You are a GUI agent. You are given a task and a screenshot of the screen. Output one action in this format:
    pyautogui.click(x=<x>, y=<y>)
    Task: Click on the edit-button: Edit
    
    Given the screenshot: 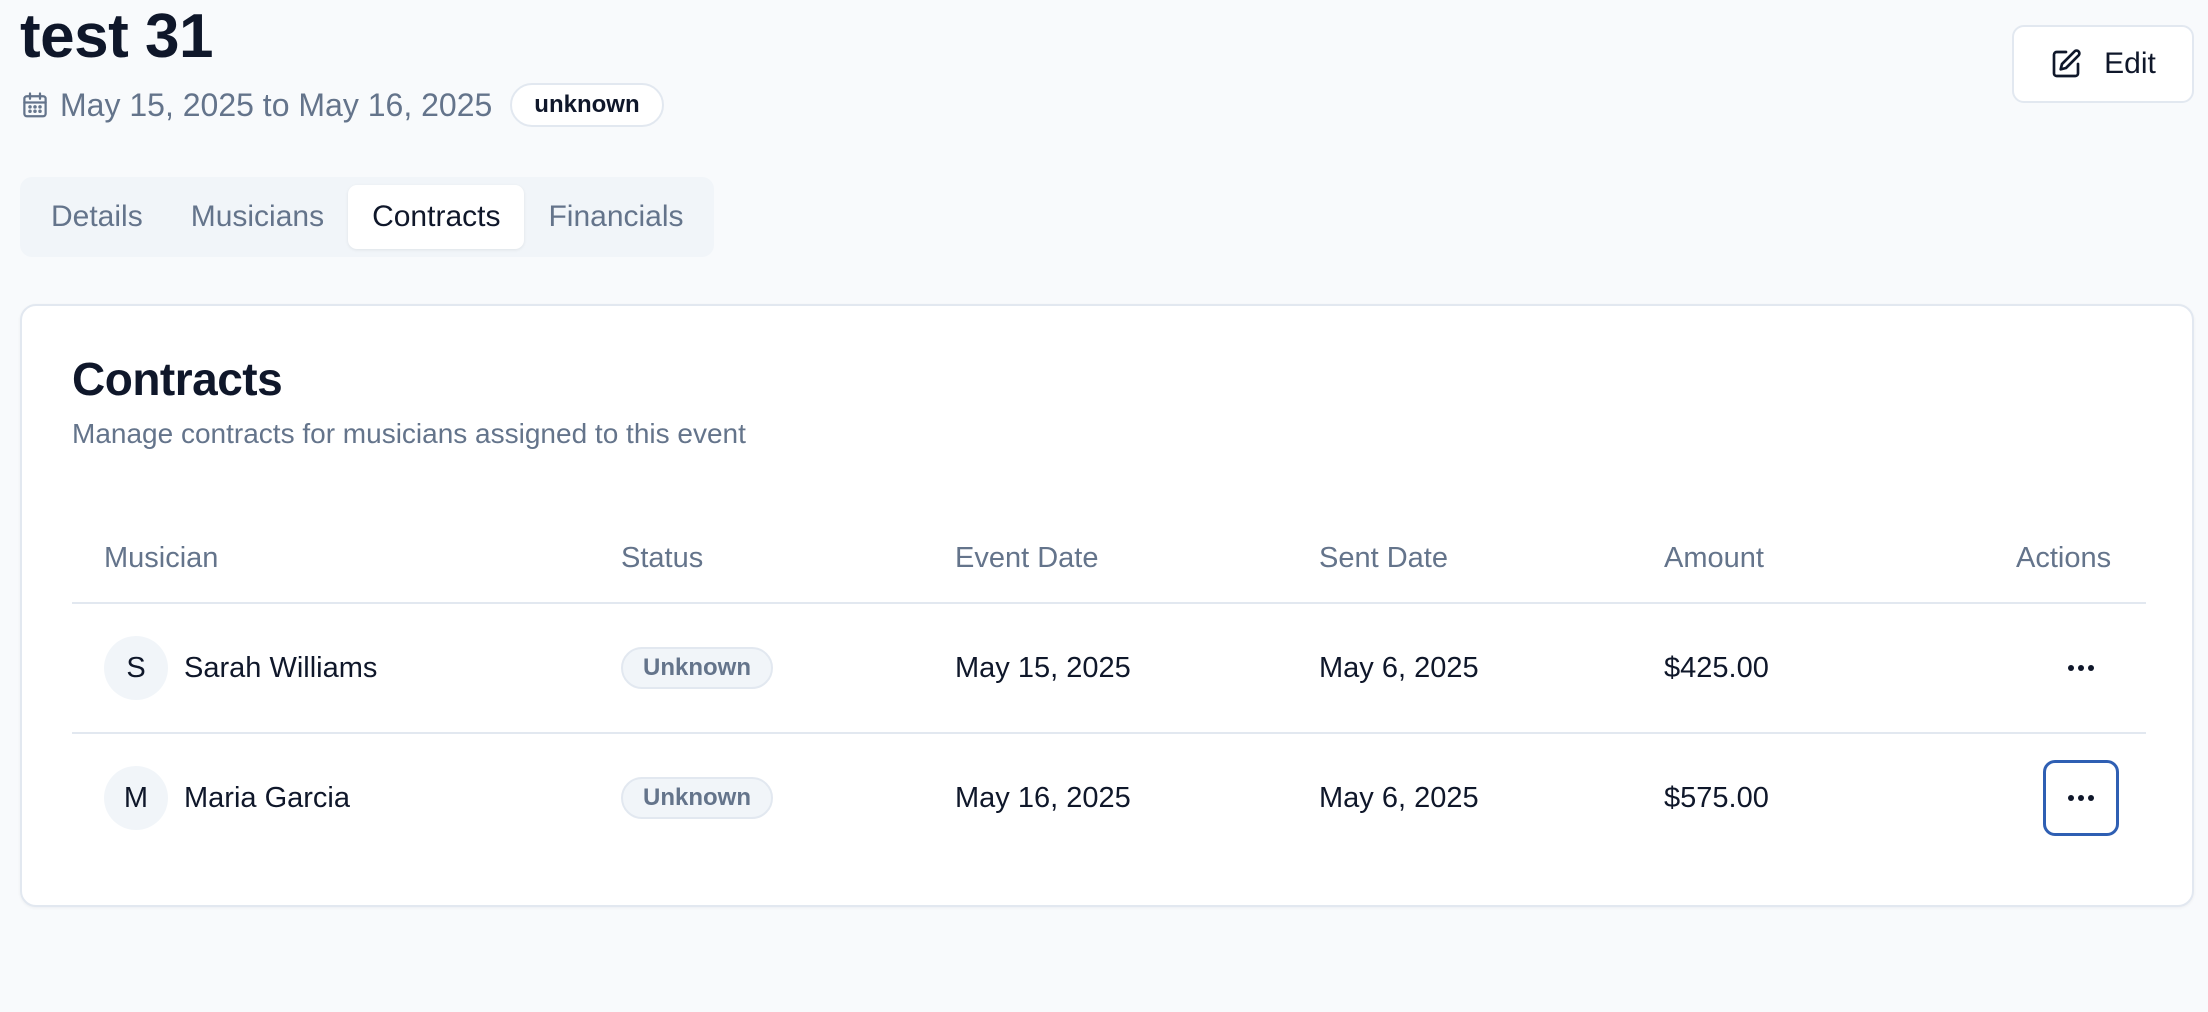 What is the action you would take?
    pyautogui.click(x=2103, y=64)
    